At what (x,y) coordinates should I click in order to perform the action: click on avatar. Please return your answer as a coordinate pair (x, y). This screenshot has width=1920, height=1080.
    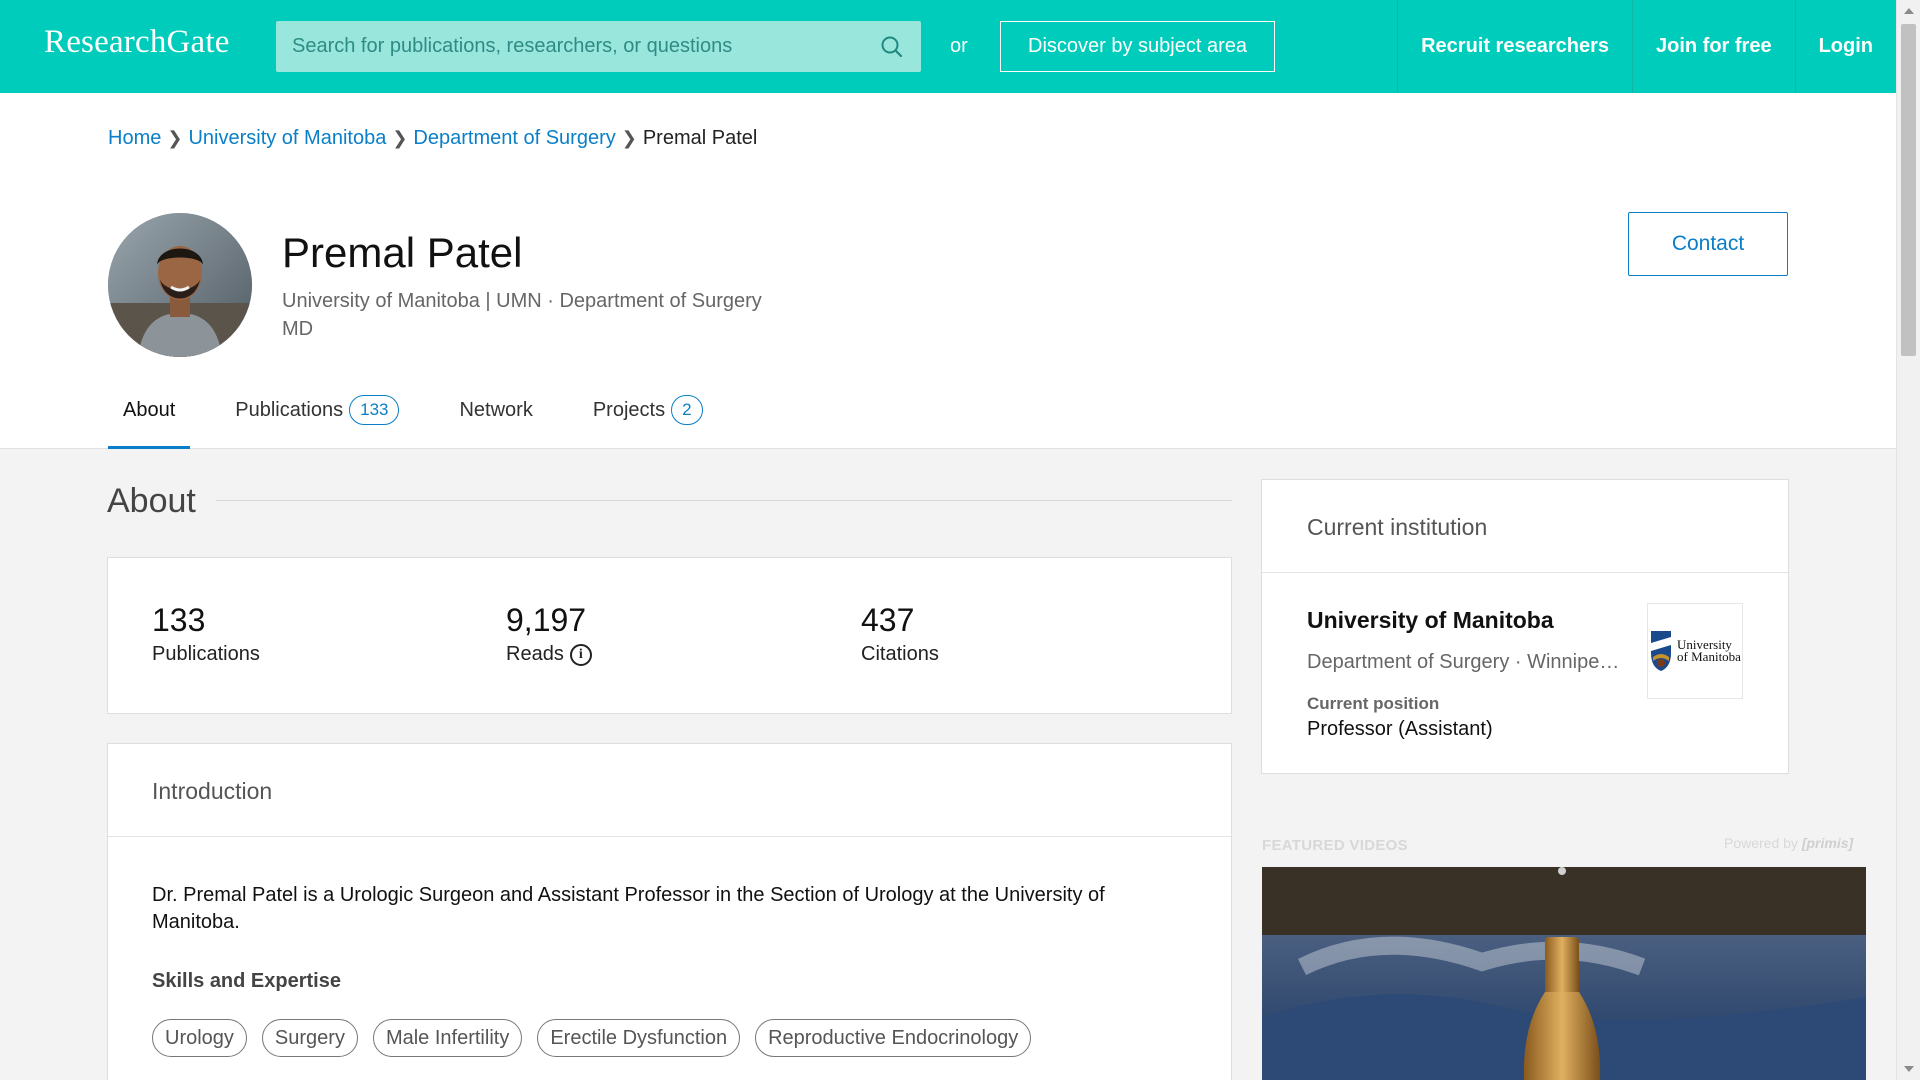
    Looking at the image, I should click on (180, 285).